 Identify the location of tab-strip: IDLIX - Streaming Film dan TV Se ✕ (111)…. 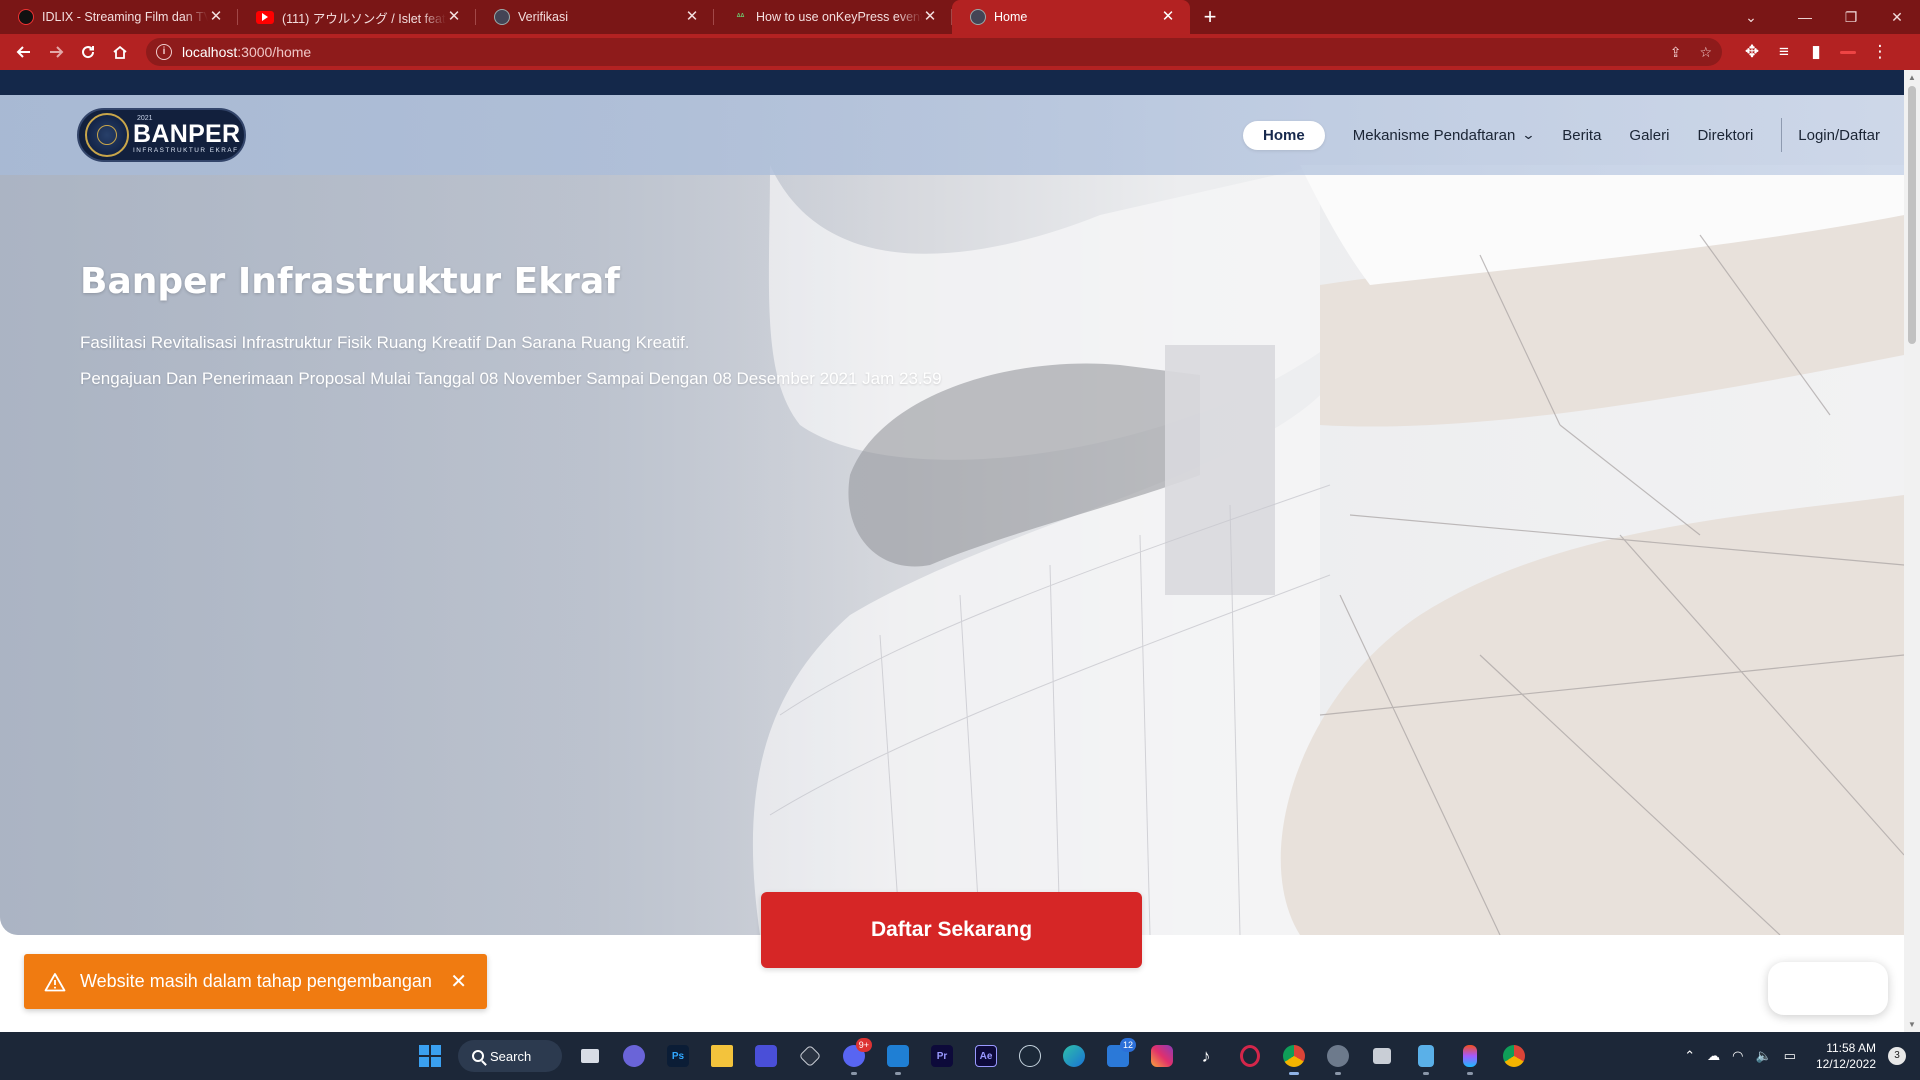
(960, 17).